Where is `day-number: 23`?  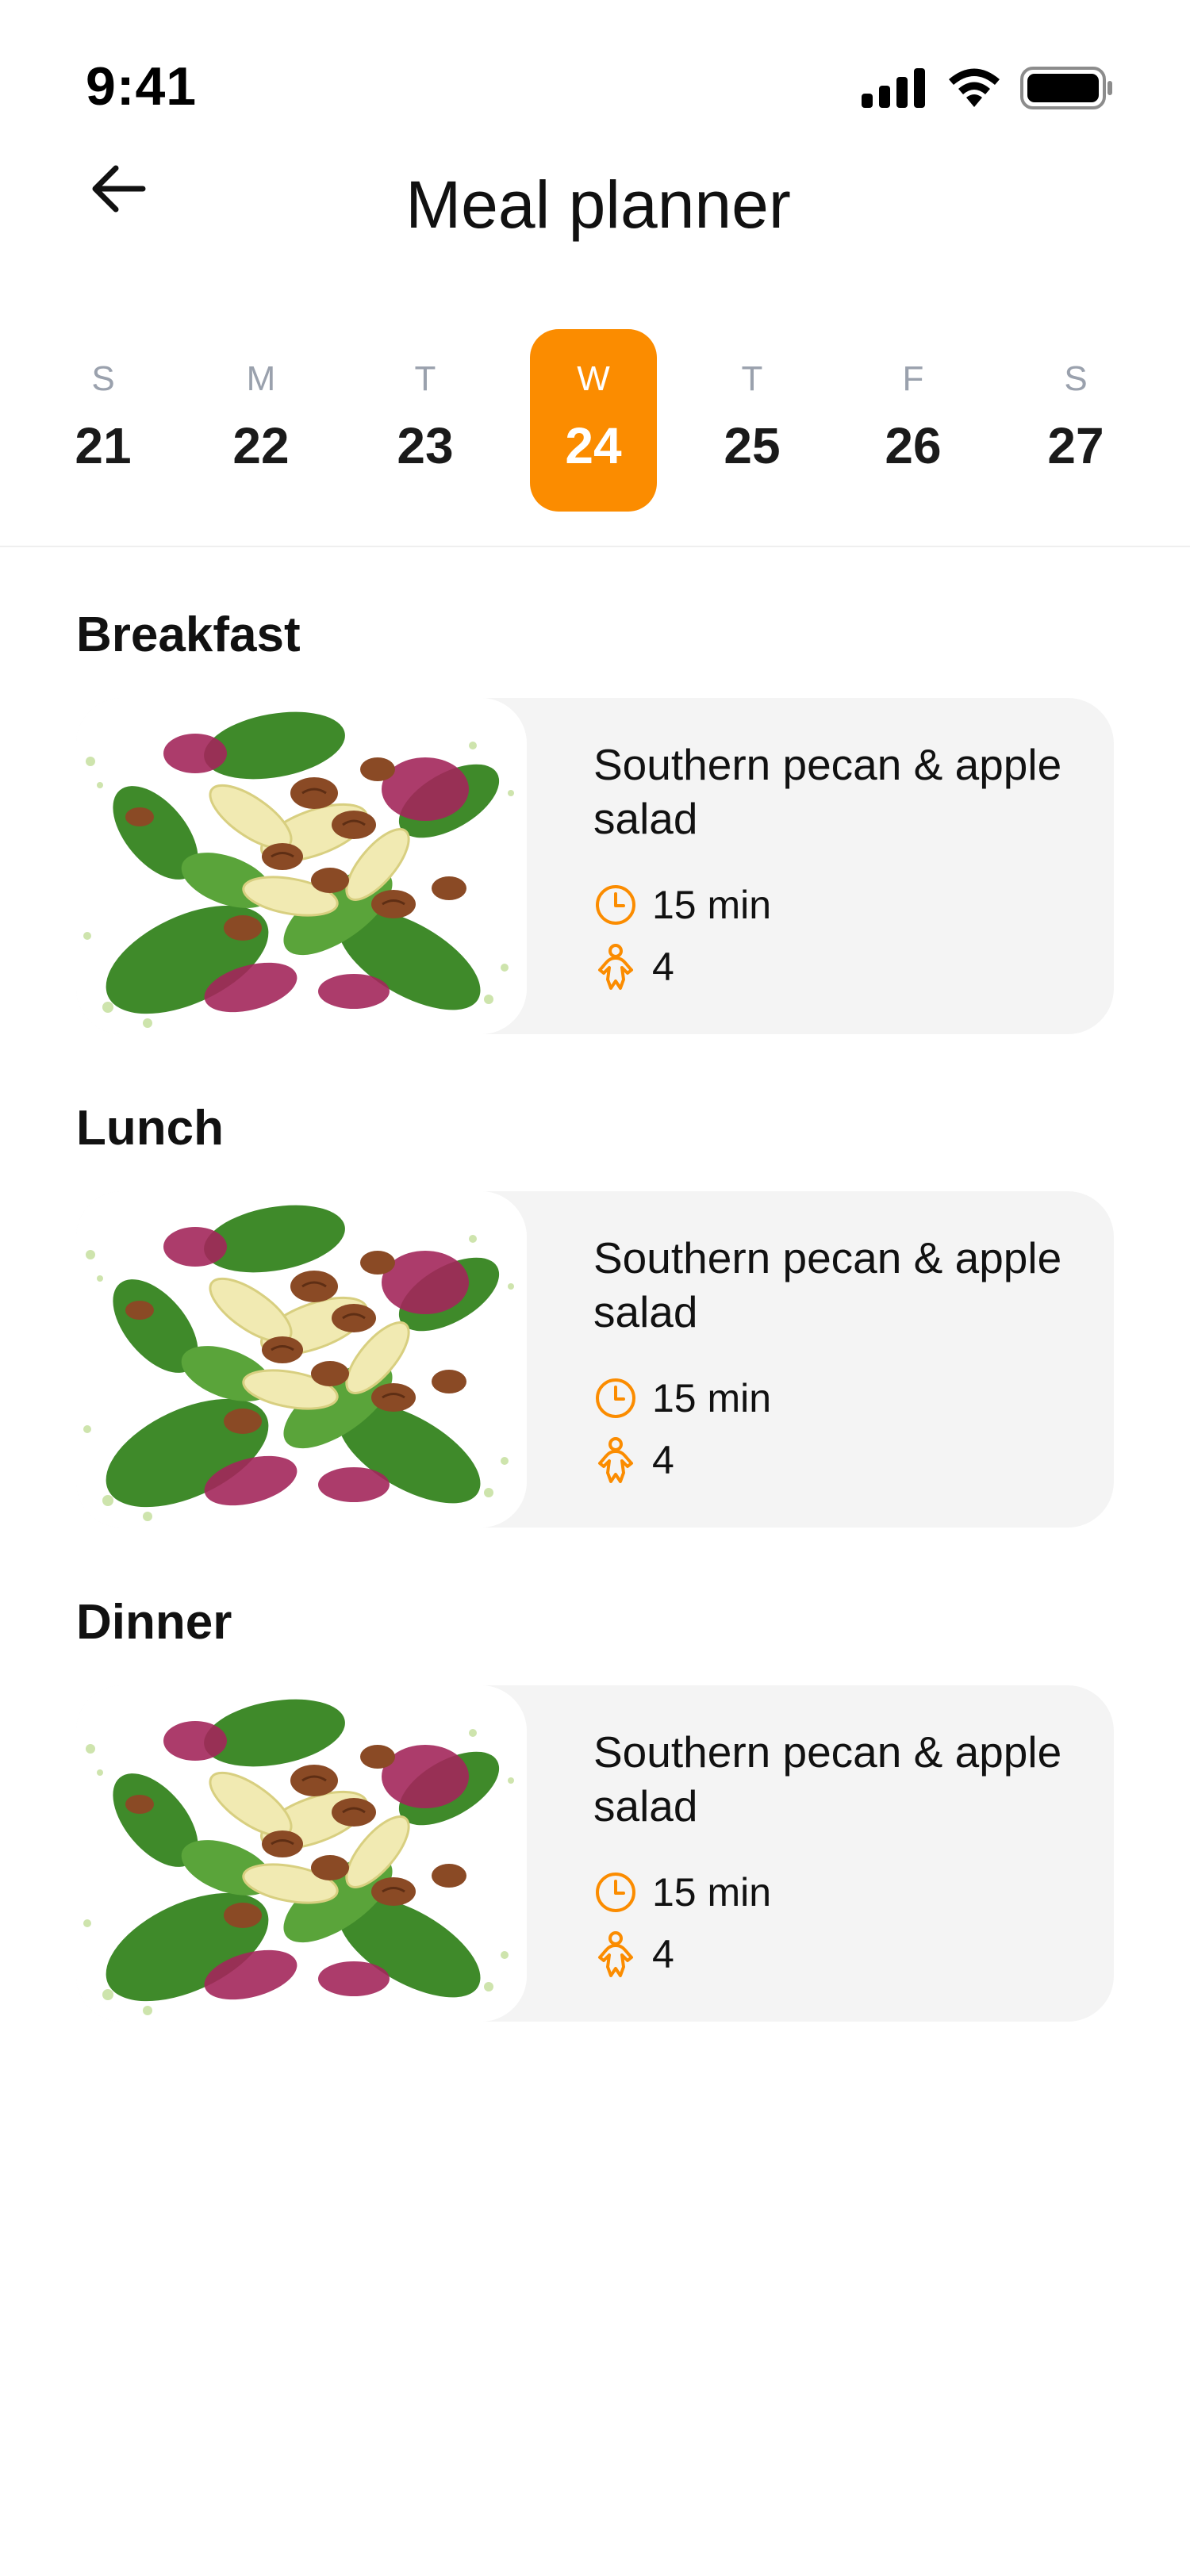 day-number: 23 is located at coordinates (425, 446).